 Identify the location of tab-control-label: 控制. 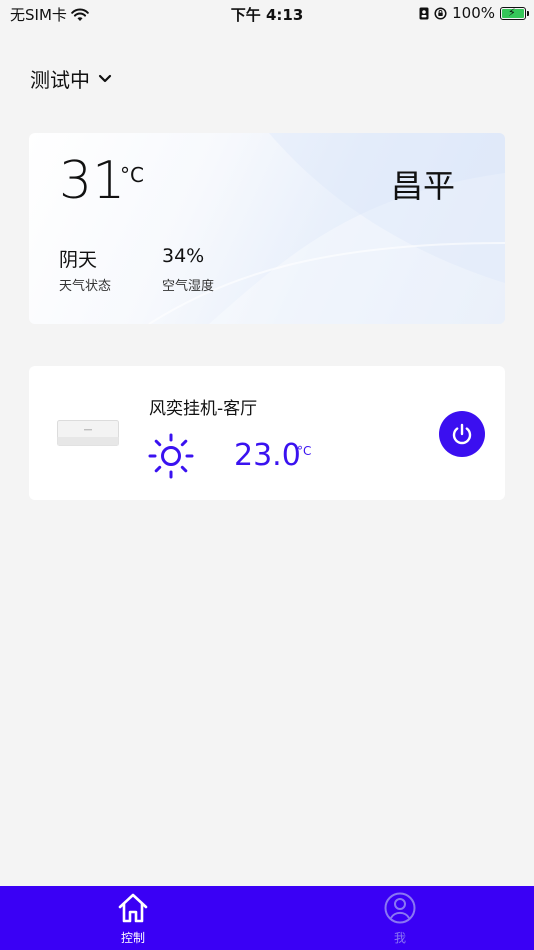
(132, 938).